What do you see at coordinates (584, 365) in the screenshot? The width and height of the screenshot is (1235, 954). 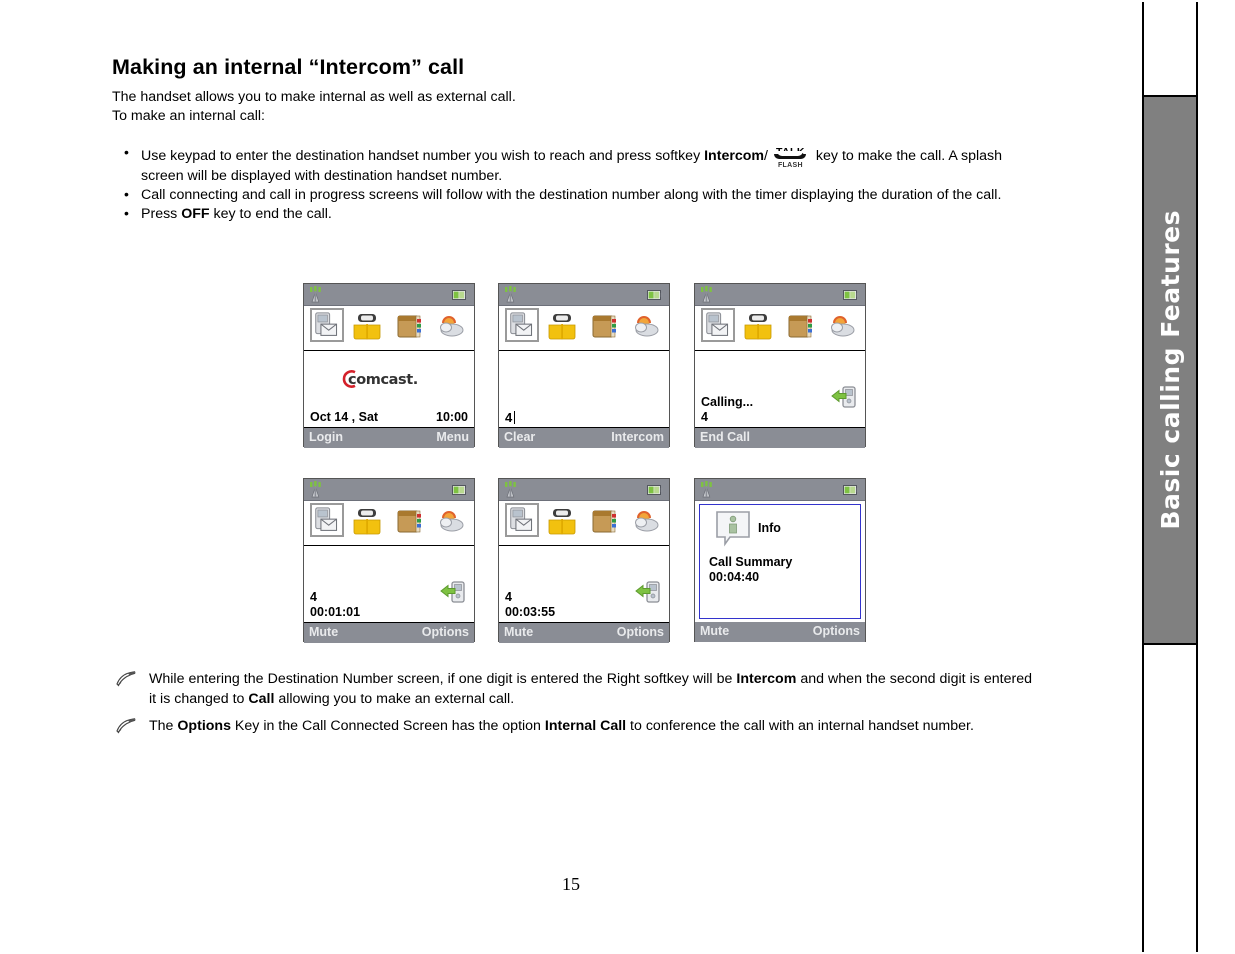 I see `phone-screen-destination-entry: 4 Clear Intercom` at bounding box center [584, 365].